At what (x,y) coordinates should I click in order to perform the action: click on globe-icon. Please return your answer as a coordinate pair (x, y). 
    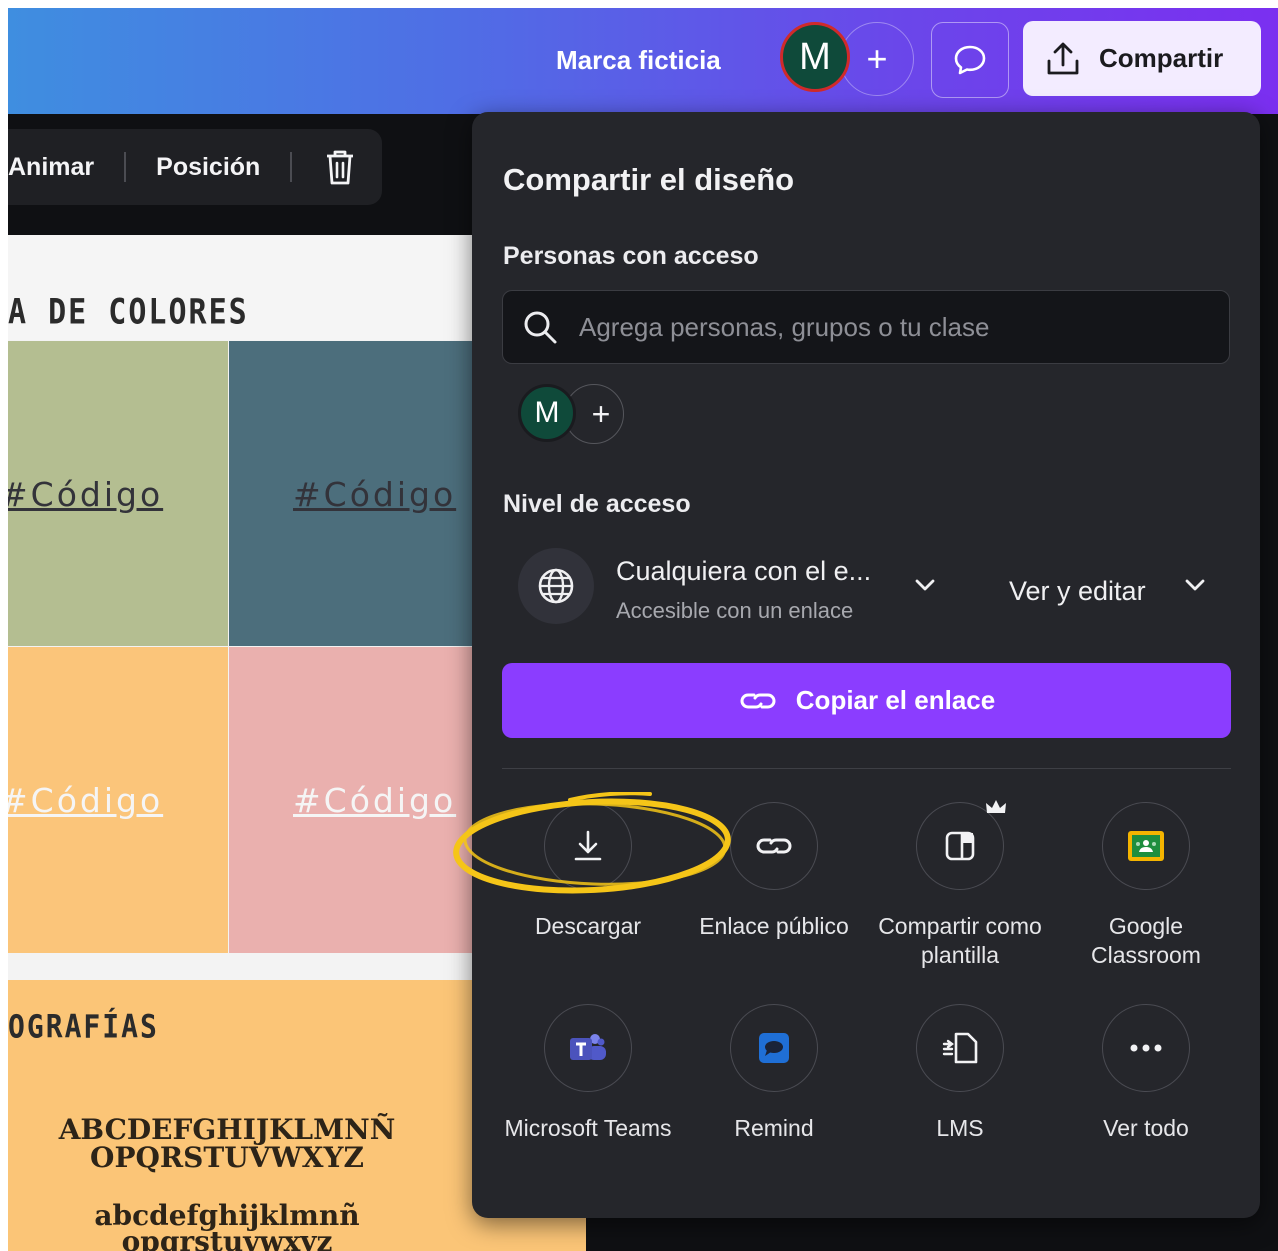
    Looking at the image, I should click on (556, 586).